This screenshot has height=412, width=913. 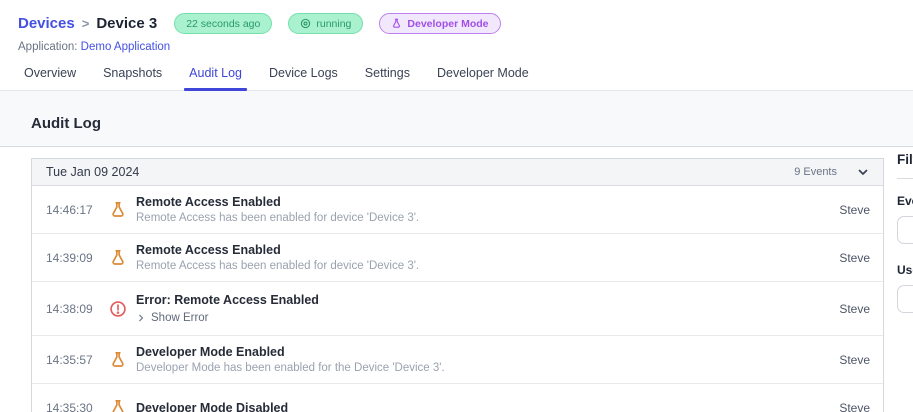 I want to click on filter-panel: Filter Event User, so click(x=905, y=232).